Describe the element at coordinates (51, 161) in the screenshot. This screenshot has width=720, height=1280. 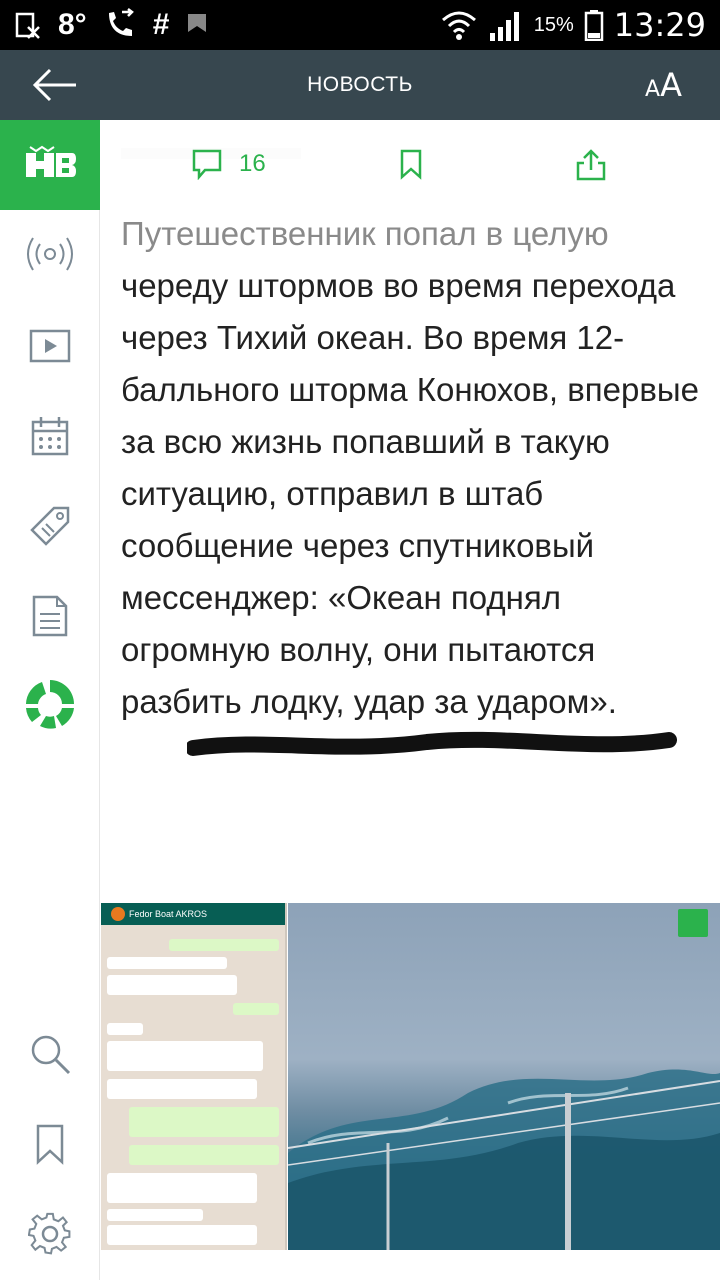
I see `ntv-logo-icon` at that location.